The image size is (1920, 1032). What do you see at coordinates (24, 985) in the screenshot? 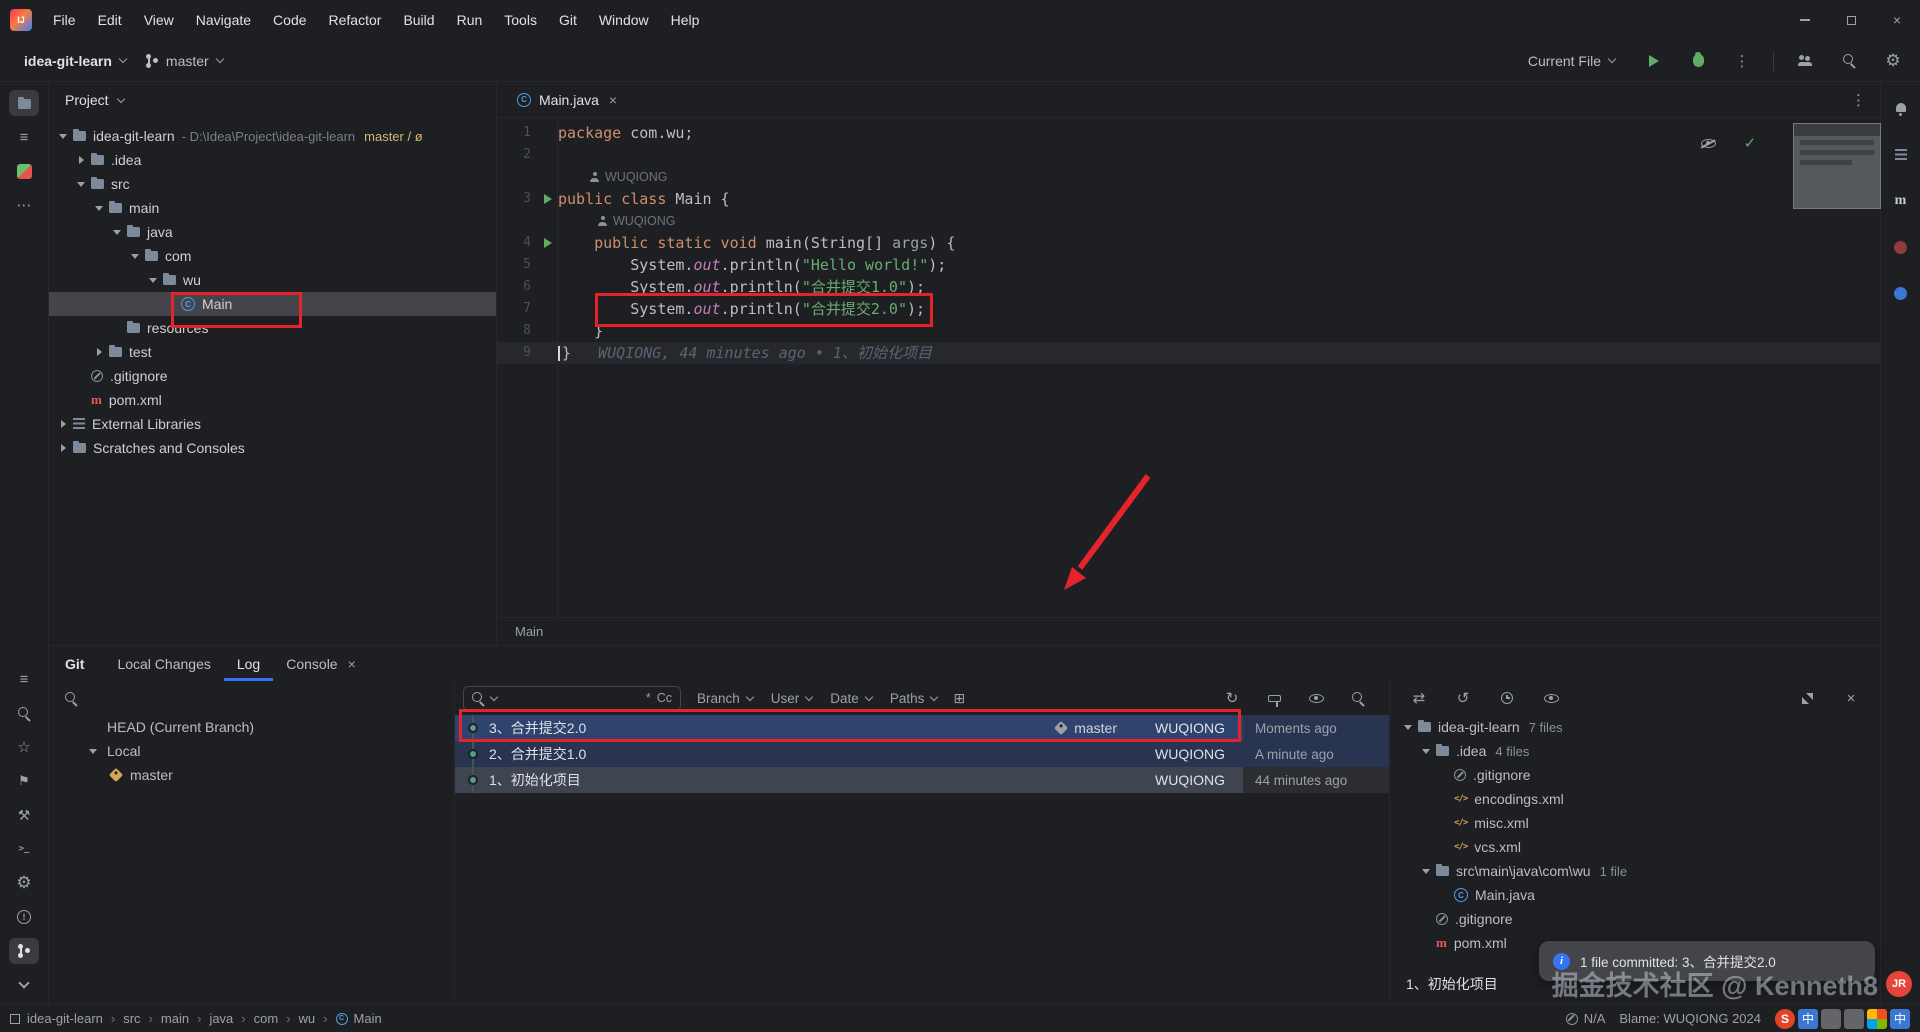
I see `hide-toolwindows-icon` at bounding box center [24, 985].